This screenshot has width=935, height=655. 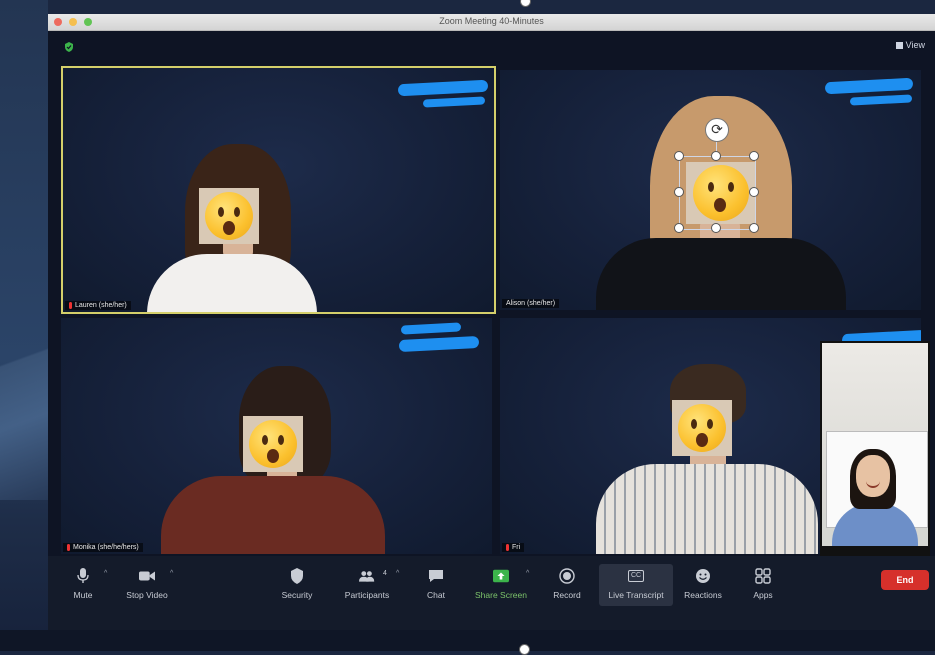 I want to click on participant-name: Fri, so click(x=516, y=547).